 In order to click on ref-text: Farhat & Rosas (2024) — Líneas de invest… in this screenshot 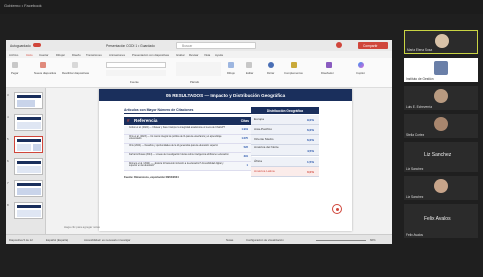, I will do `click(179, 154)`.